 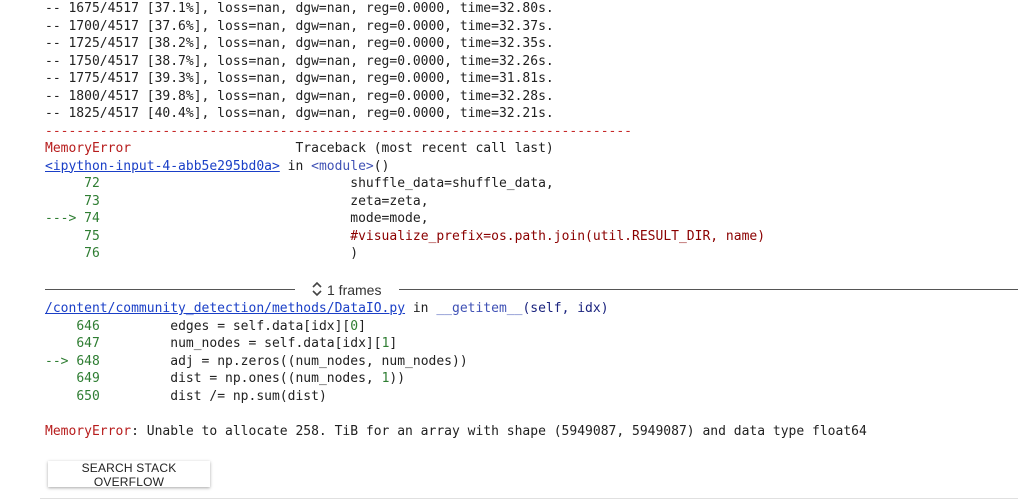 I want to click on call-parens: (), so click(x=381, y=166).